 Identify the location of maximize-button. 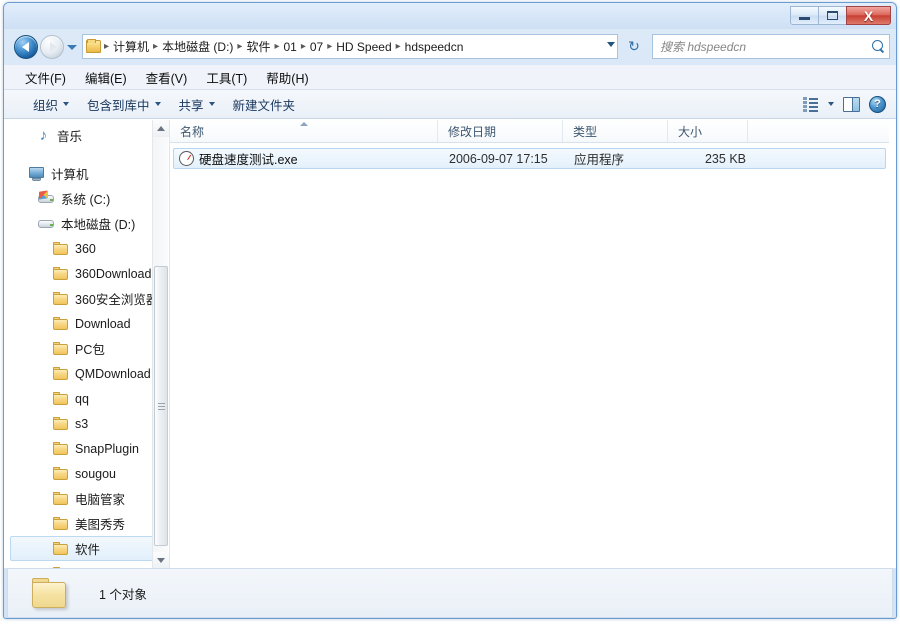
(832, 15).